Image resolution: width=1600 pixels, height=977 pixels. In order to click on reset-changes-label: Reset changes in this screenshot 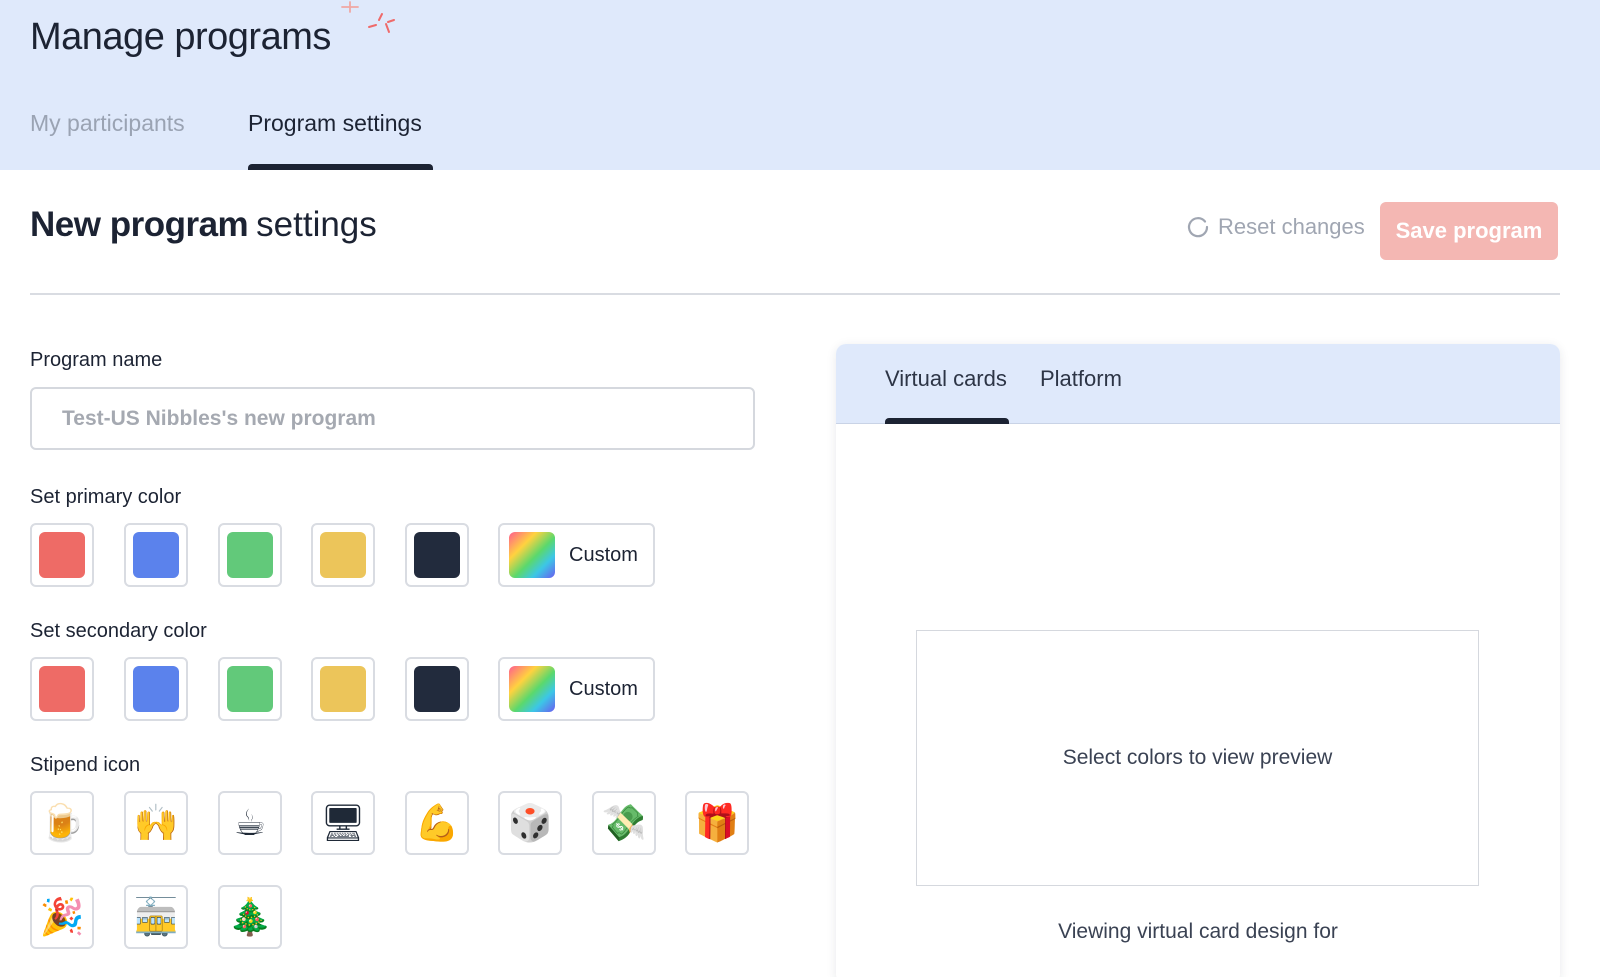, I will do `click(1291, 226)`.